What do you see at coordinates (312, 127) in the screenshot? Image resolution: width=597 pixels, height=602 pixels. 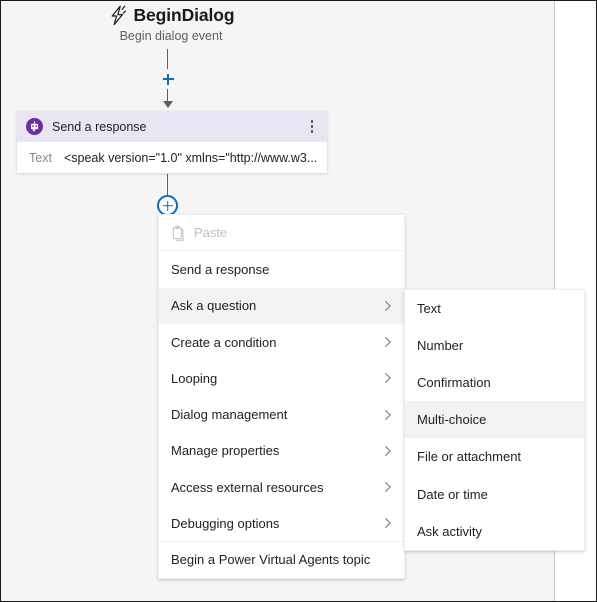 I see `more-vertical-icon` at bounding box center [312, 127].